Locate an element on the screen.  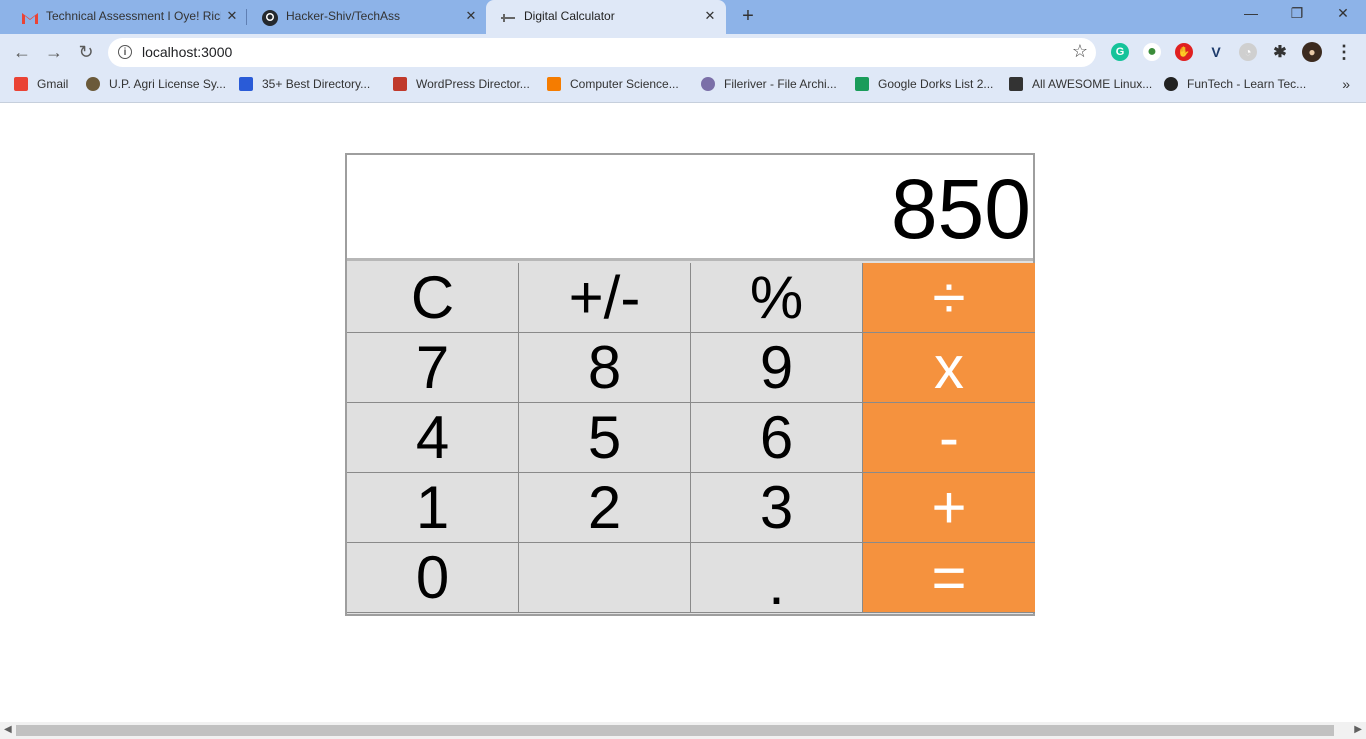
tab-github: Hacker-Shiv/TechAss ✕ is located at coordinates (367, 17).